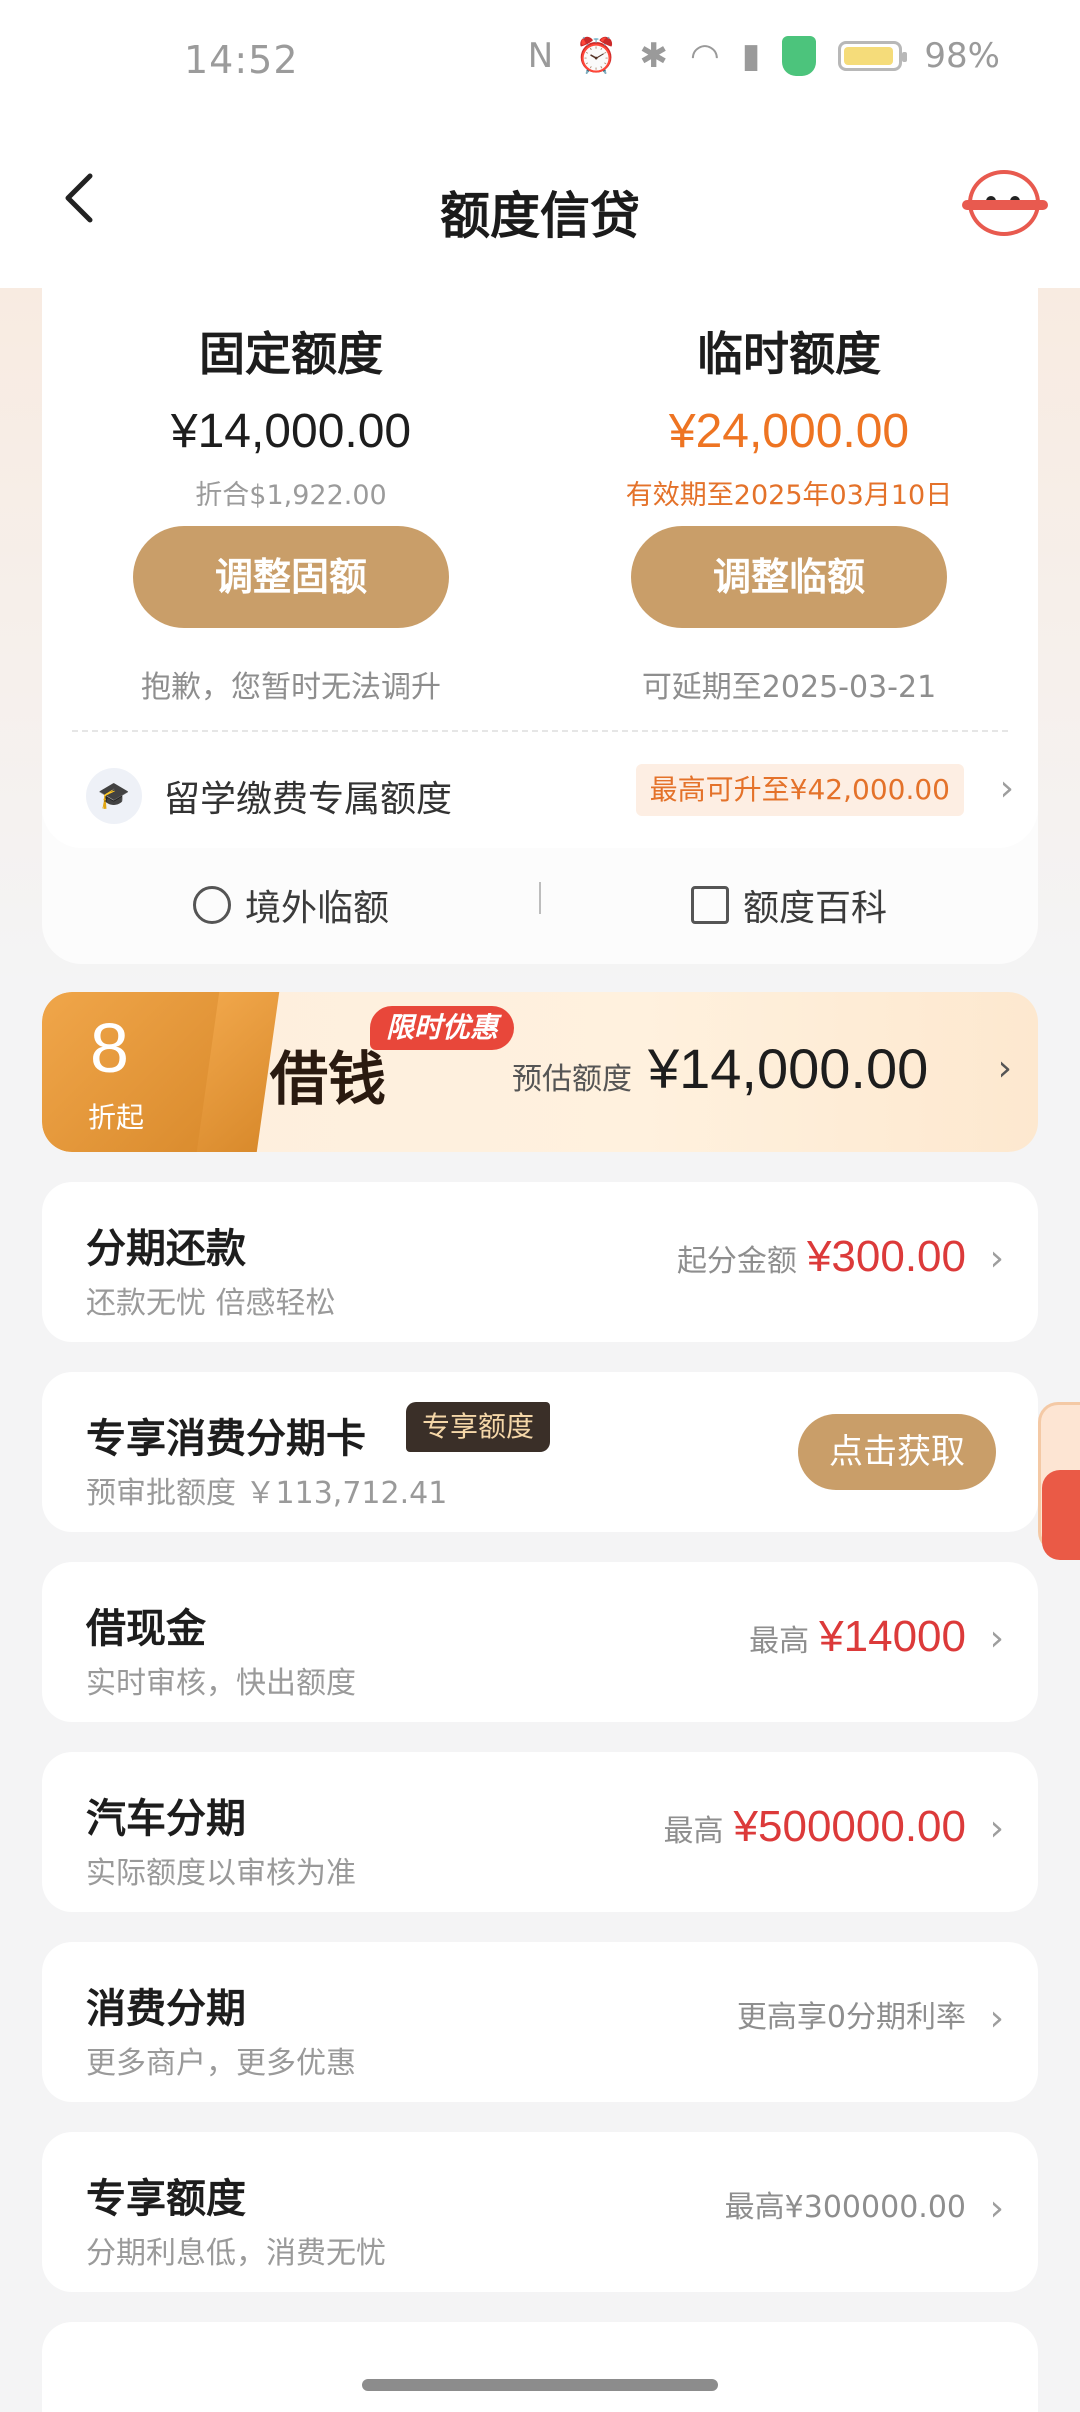  What do you see at coordinates (814, 908) in the screenshot?
I see `limit-wiki-label: 额度百科` at bounding box center [814, 908].